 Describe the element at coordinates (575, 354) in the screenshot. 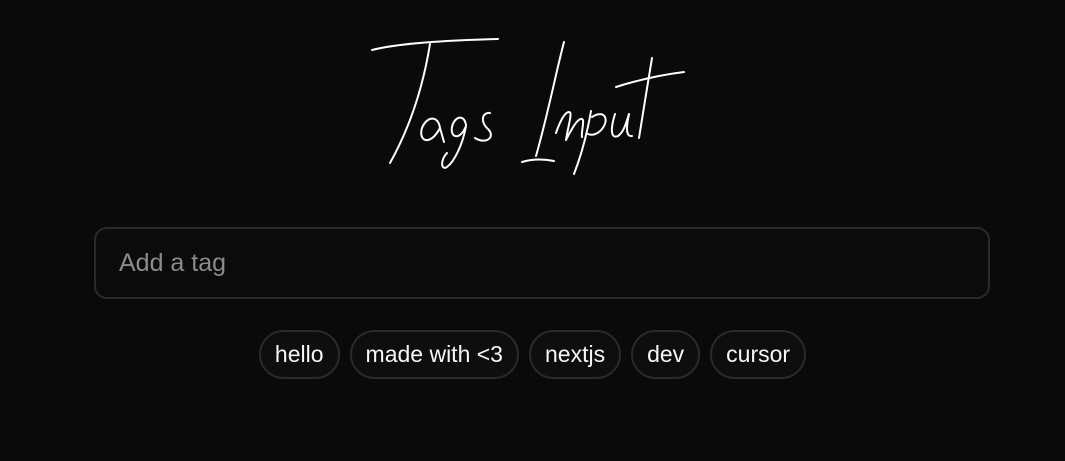

I see `tag-chip: nextjs` at that location.